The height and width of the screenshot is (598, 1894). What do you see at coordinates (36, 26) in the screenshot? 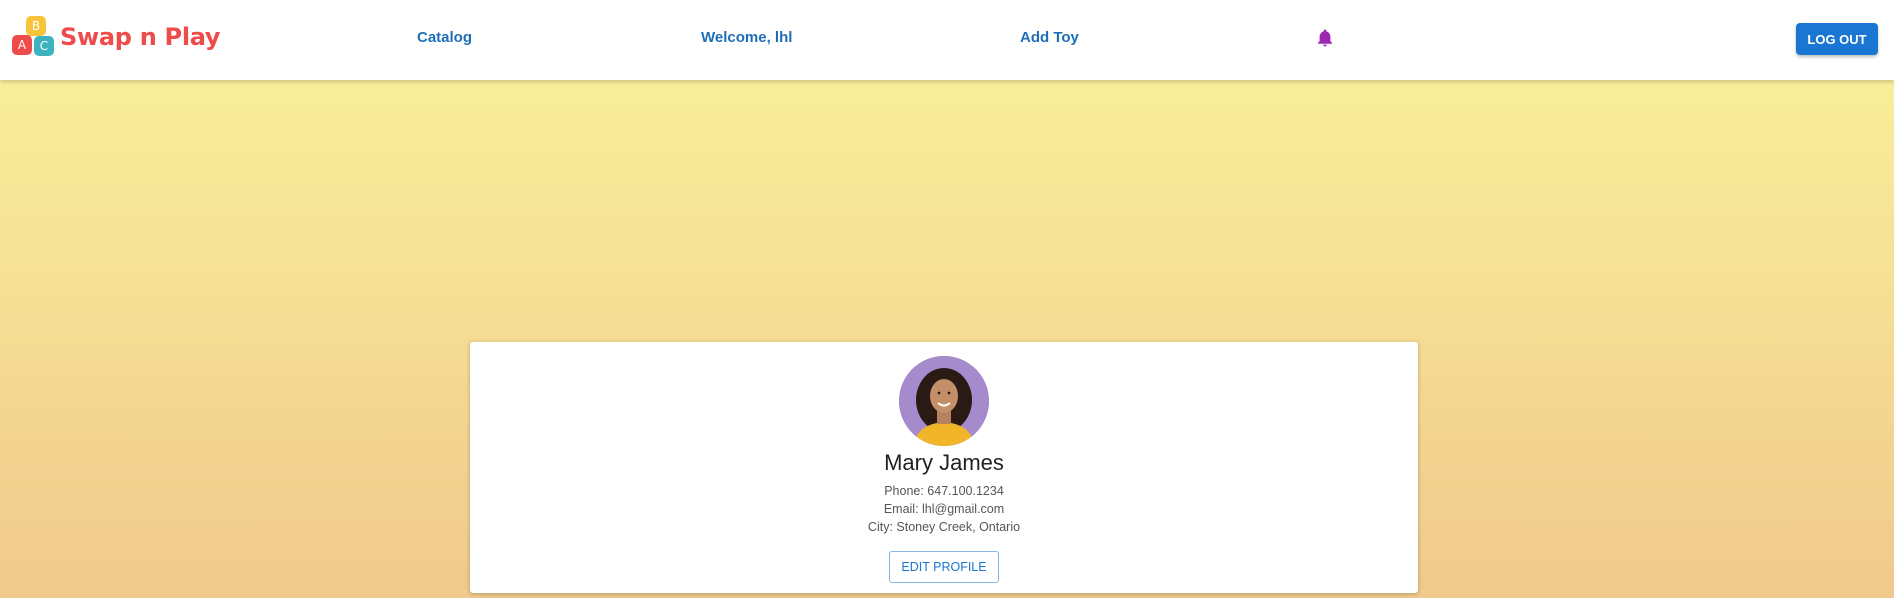
I see `block-b: B` at bounding box center [36, 26].